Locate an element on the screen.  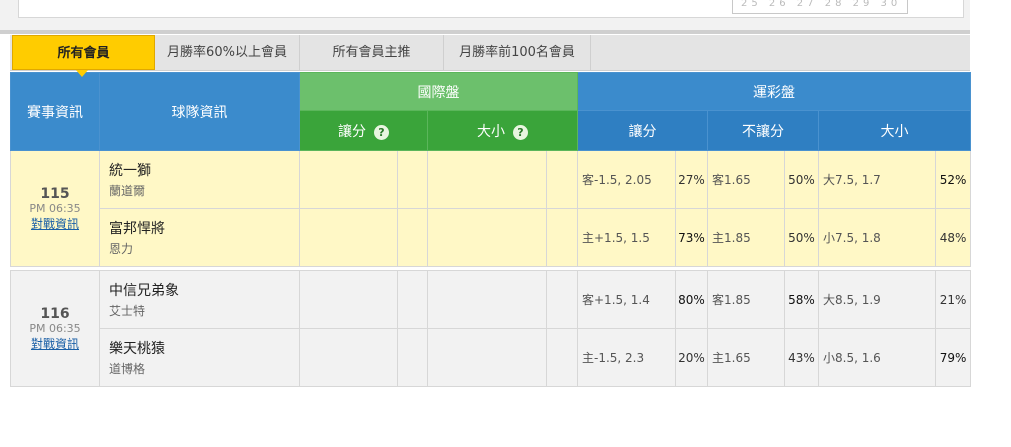
total-pct: 79% is located at coordinates (953, 357).